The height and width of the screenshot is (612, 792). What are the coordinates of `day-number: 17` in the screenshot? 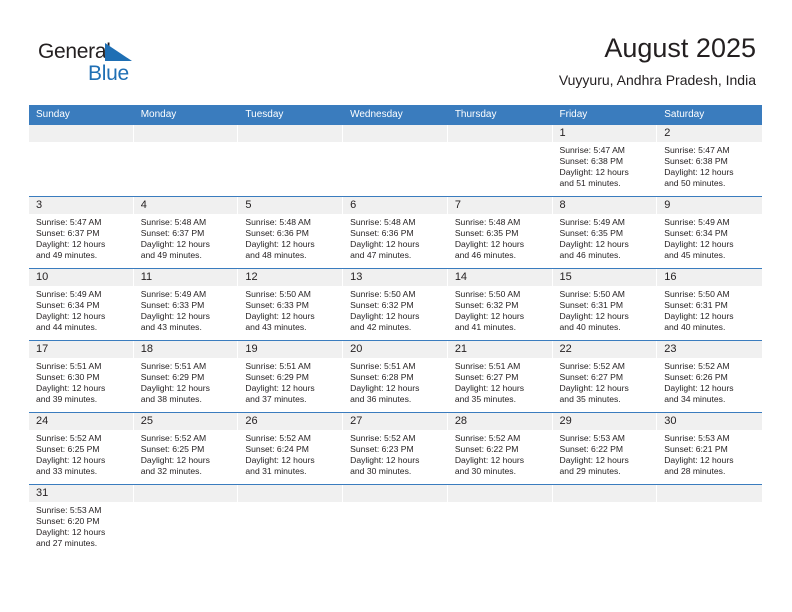 It's located at (81, 349).